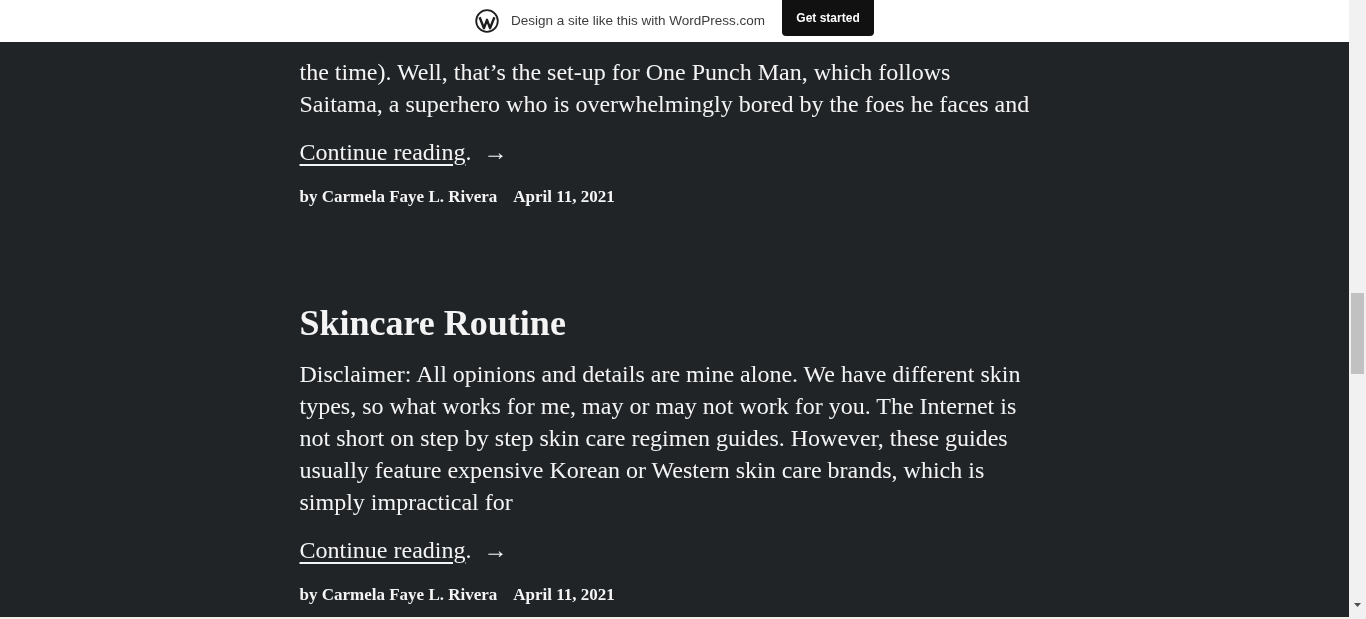 The width and height of the screenshot is (1366, 619). What do you see at coordinates (486, 21) in the screenshot?
I see `logo-icon` at bounding box center [486, 21].